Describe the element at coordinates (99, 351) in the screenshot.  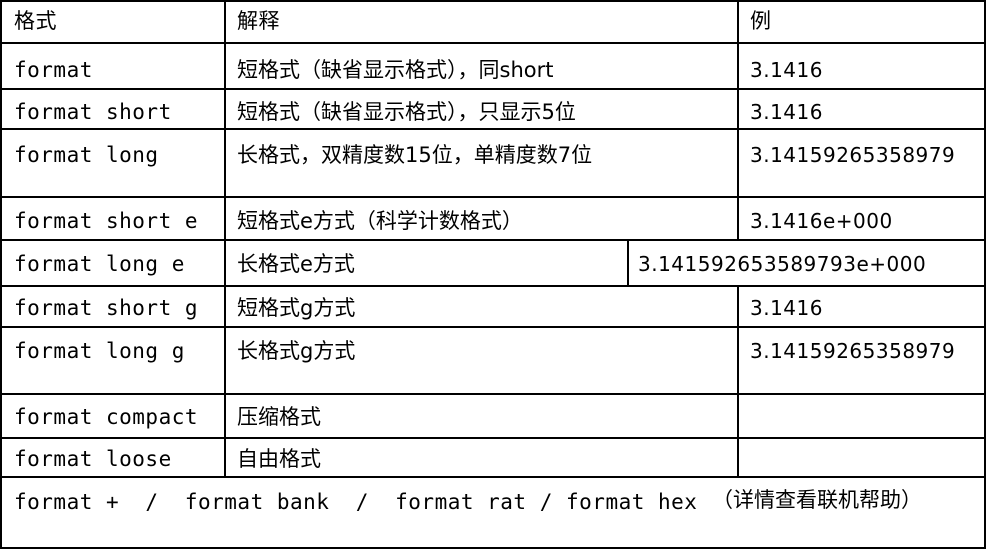
I see `row-format-cell: format long g` at that location.